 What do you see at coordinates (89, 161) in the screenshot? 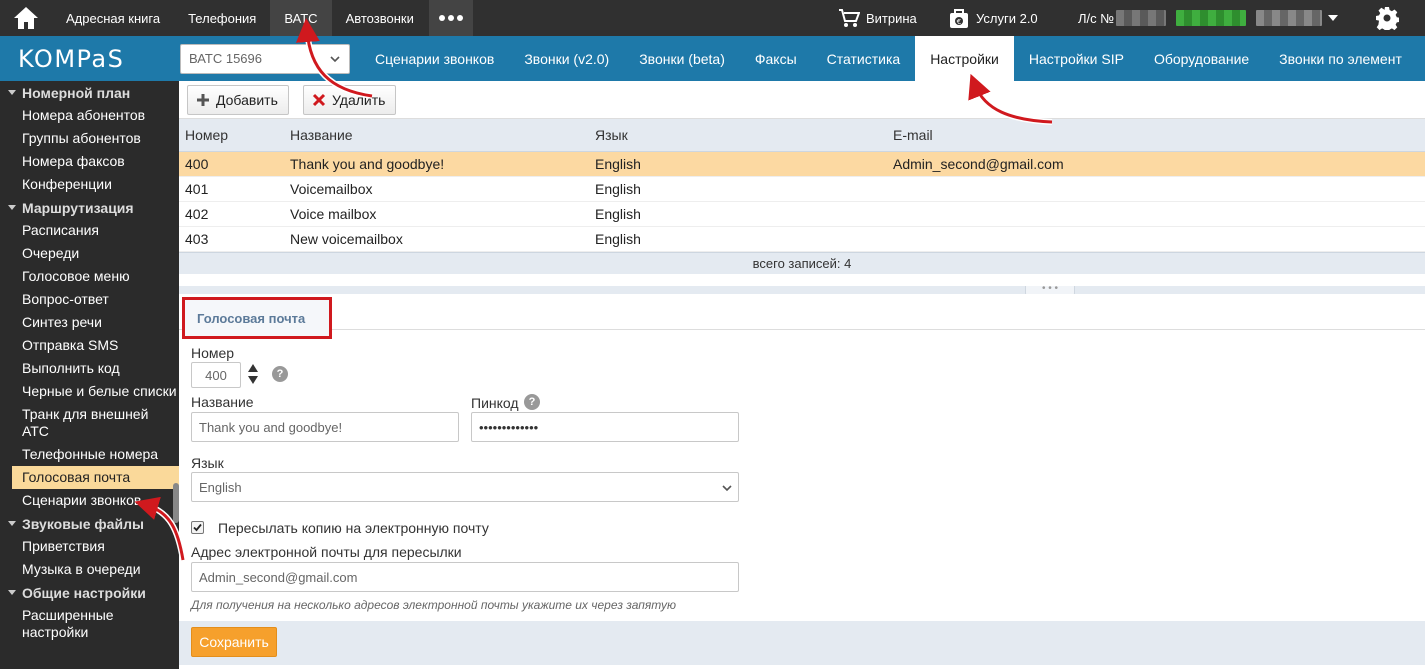
I see `sidebar-item-fax-numbers: Номера факсов` at bounding box center [89, 161].